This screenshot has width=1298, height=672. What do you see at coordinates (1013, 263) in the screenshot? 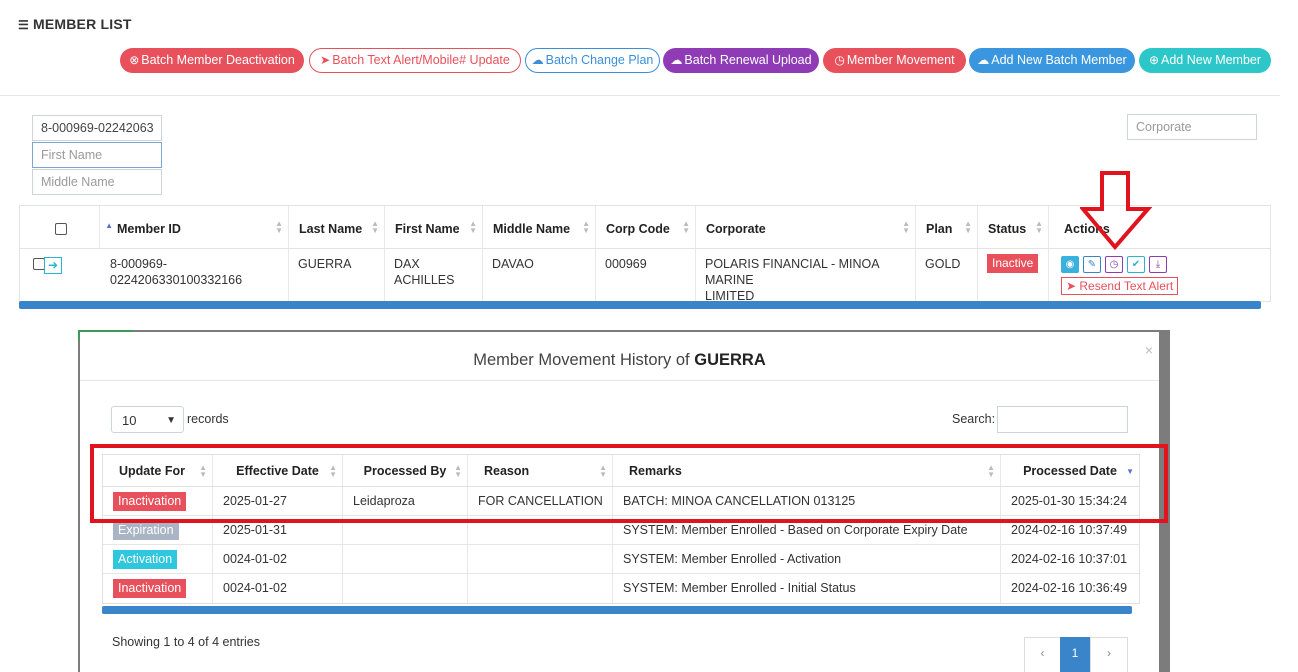
I see `status-badge: Inactive` at bounding box center [1013, 263].